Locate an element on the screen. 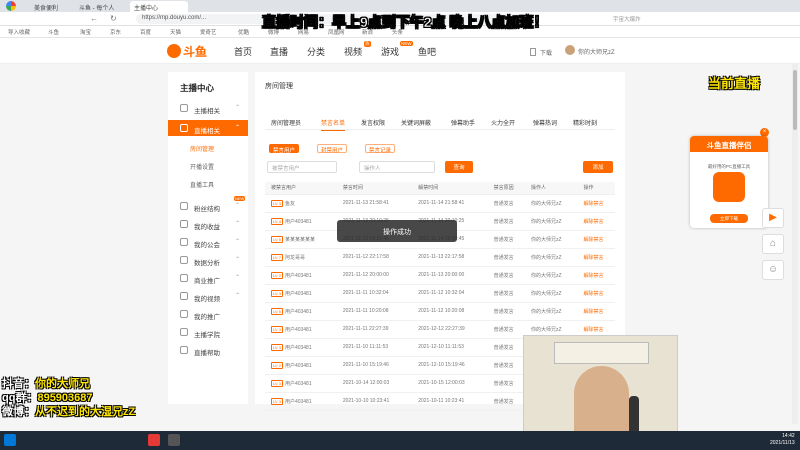 The height and width of the screenshot is (450, 800). sidebar-sub-tools: 直播工具 is located at coordinates (208, 183).